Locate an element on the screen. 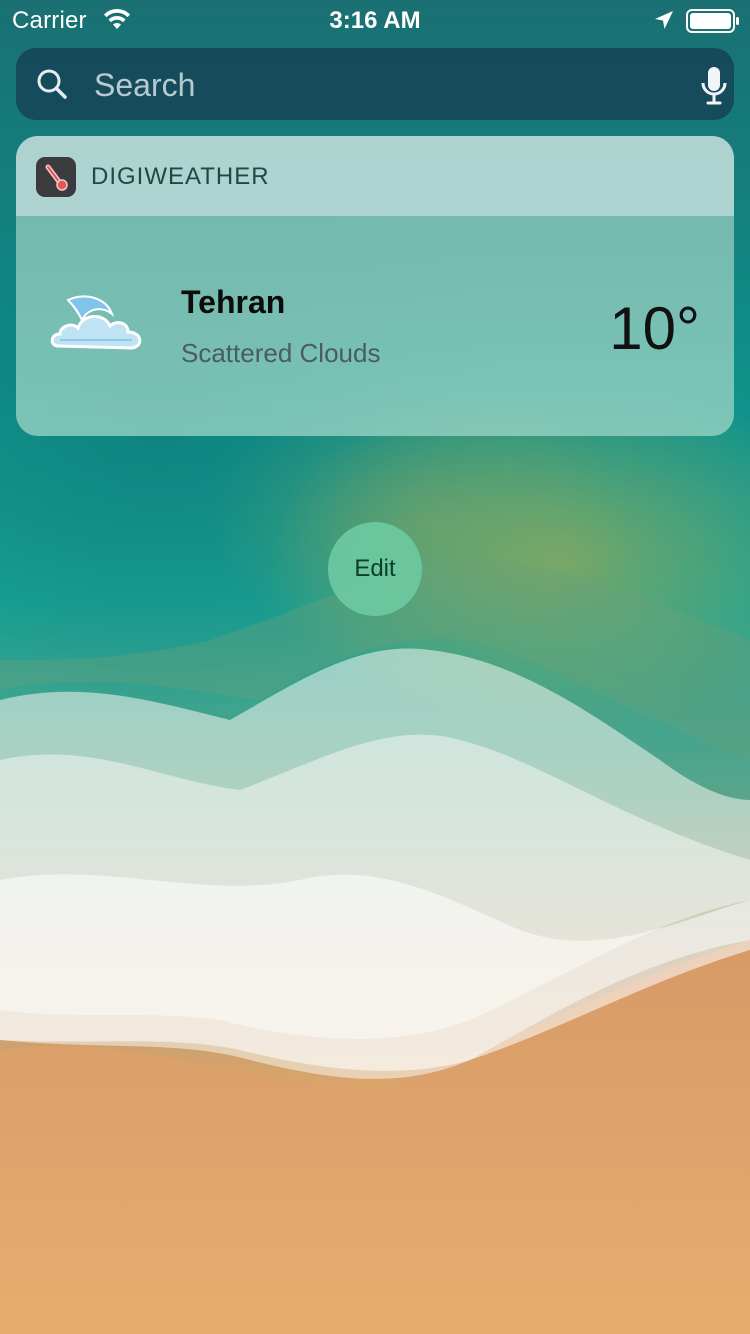 This screenshot has width=750, height=1334. location-arrow-icon is located at coordinates (664, 23).